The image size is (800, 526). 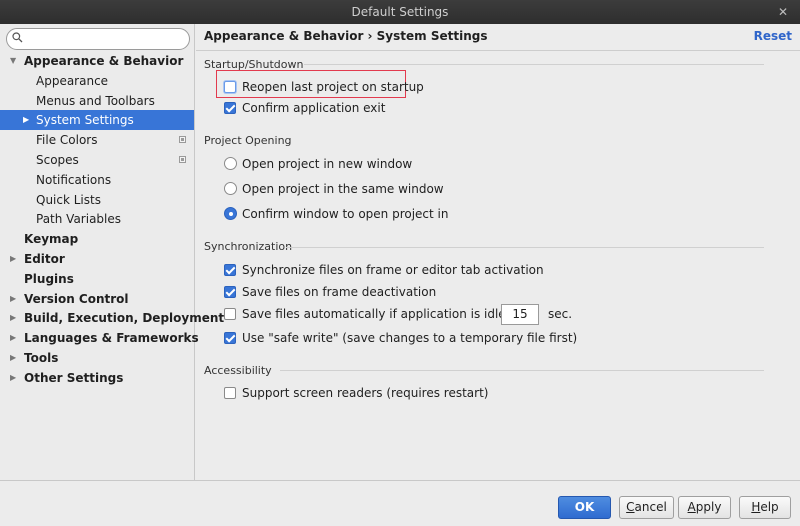 What do you see at coordinates (85, 120) in the screenshot?
I see `sidebar-item-label: System Settings` at bounding box center [85, 120].